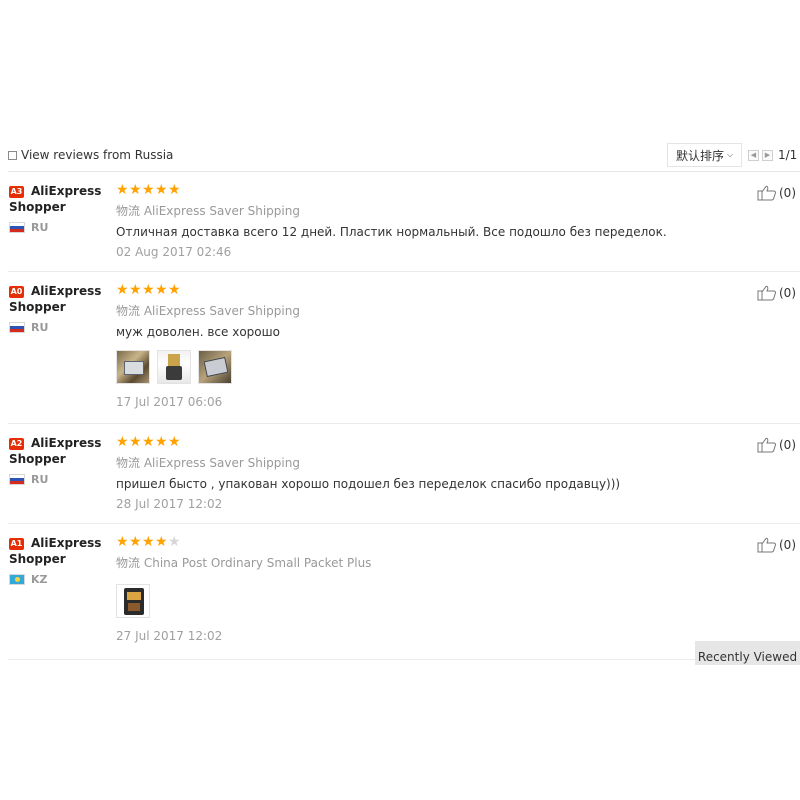 The width and height of the screenshot is (800, 800). Describe the element at coordinates (17, 579) in the screenshot. I see `kazakhstan-flag-icon` at that location.